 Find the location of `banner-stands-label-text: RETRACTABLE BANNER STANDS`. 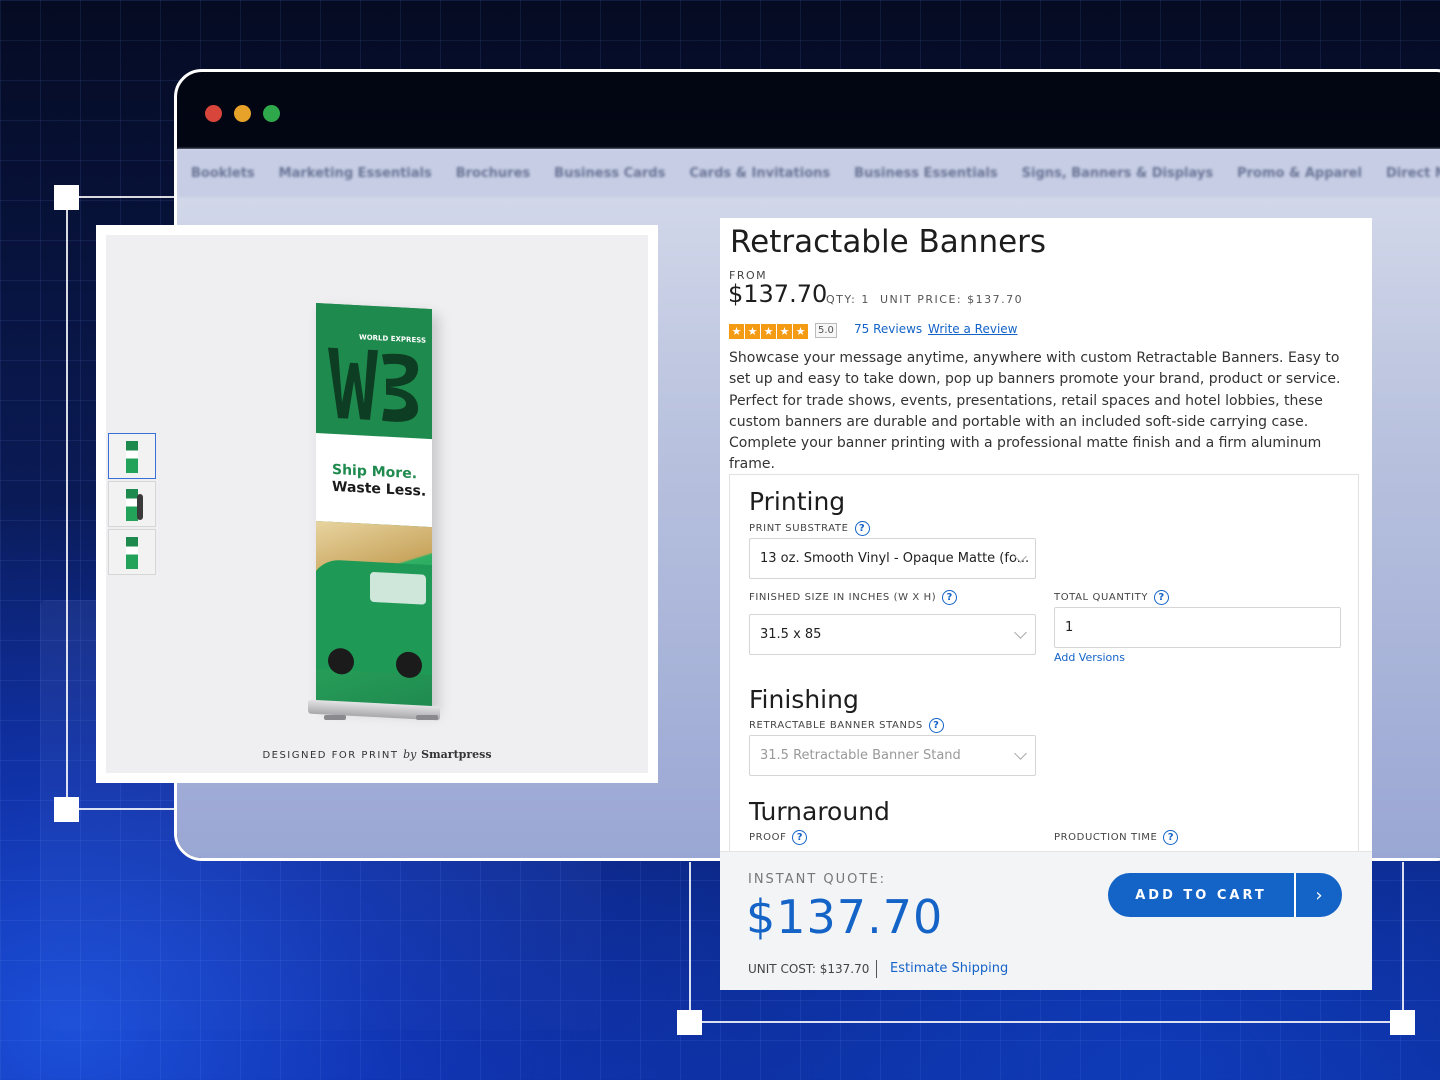

banner-stands-label-text: RETRACTABLE BANNER STANDS is located at coordinates (836, 725).